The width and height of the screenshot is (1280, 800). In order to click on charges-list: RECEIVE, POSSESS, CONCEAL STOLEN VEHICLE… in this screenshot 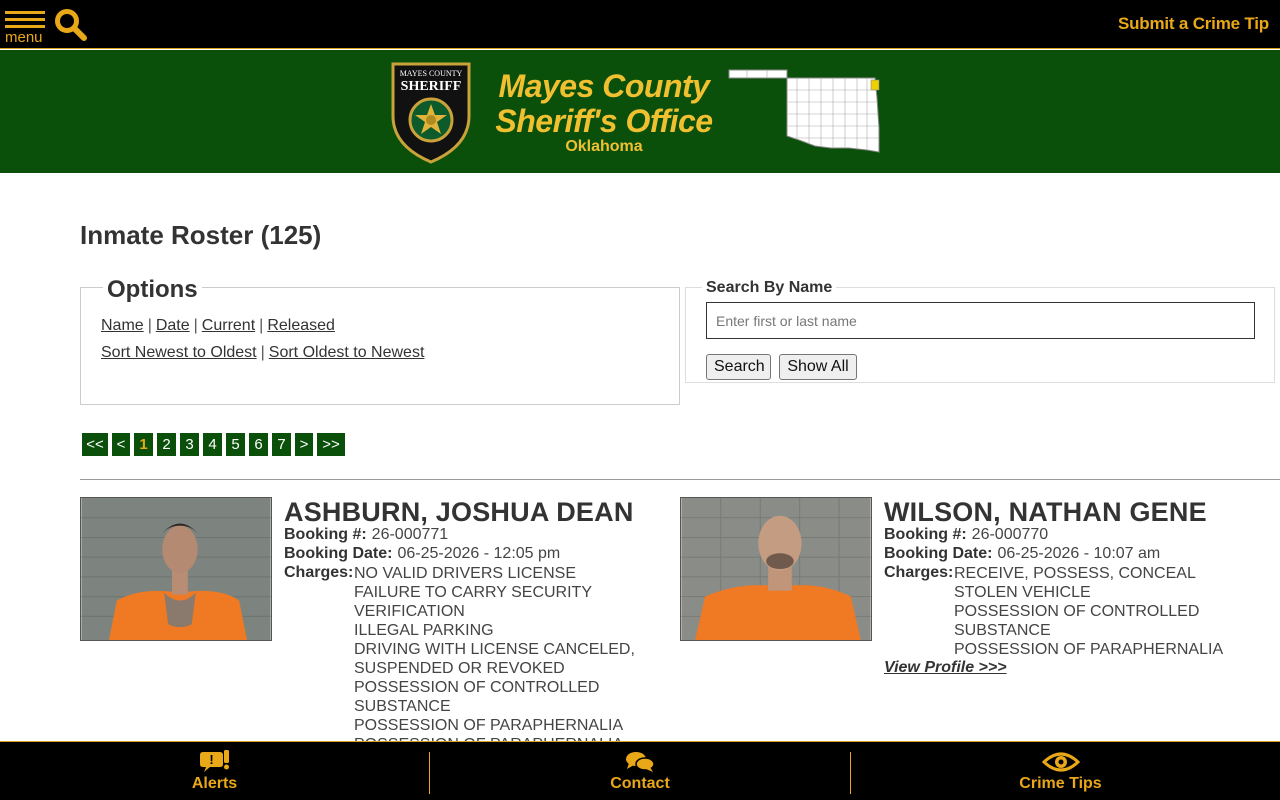, I will do `click(1099, 611)`.